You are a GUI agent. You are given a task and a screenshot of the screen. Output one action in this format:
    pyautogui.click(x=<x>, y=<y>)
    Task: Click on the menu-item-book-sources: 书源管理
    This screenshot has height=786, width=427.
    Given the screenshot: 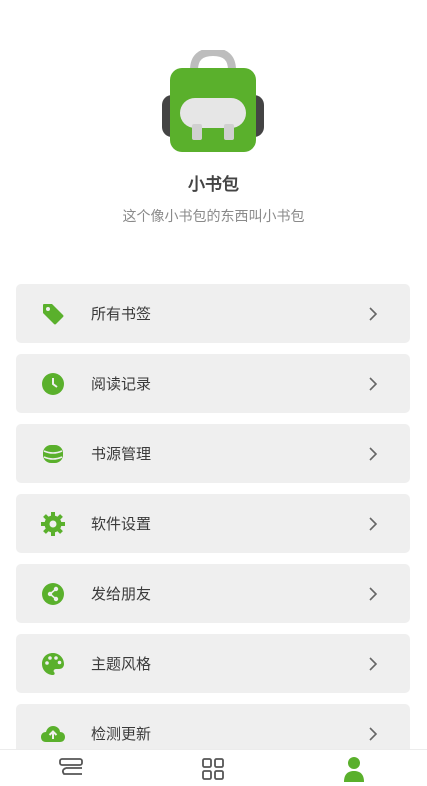 What is the action you would take?
    pyautogui.click(x=213, y=453)
    